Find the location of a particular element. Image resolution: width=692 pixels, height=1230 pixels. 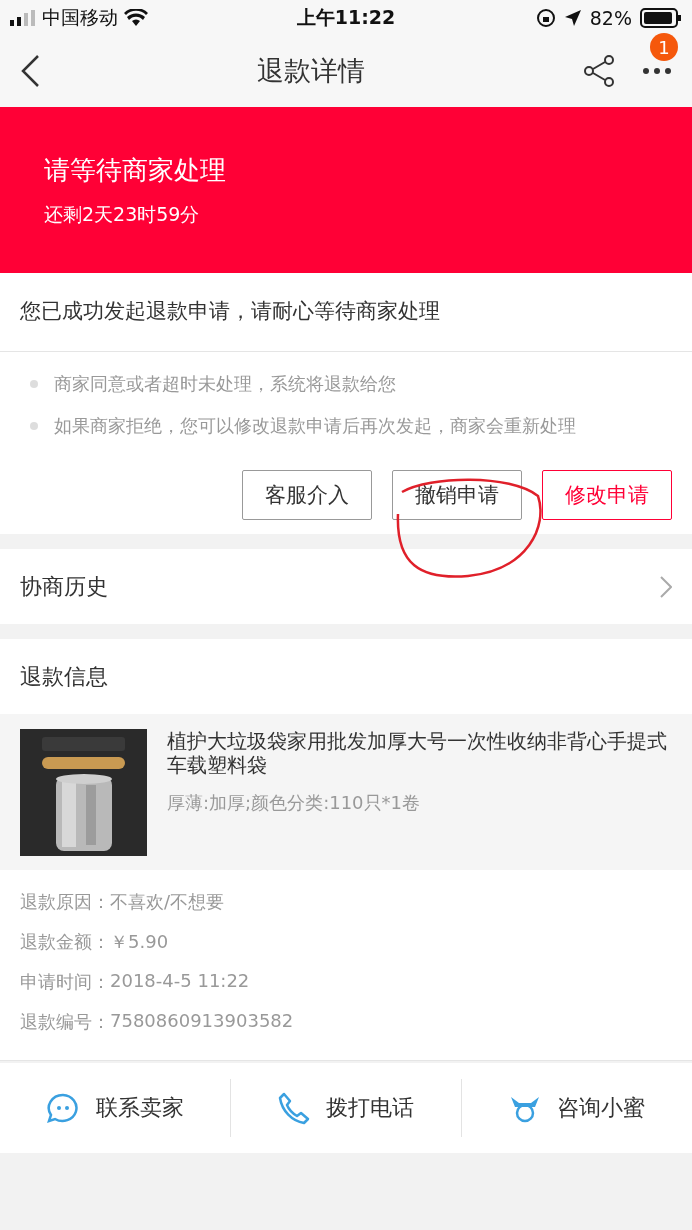

bottom-action-button: 咨询小蜜 is located at coordinates (576, 1108).